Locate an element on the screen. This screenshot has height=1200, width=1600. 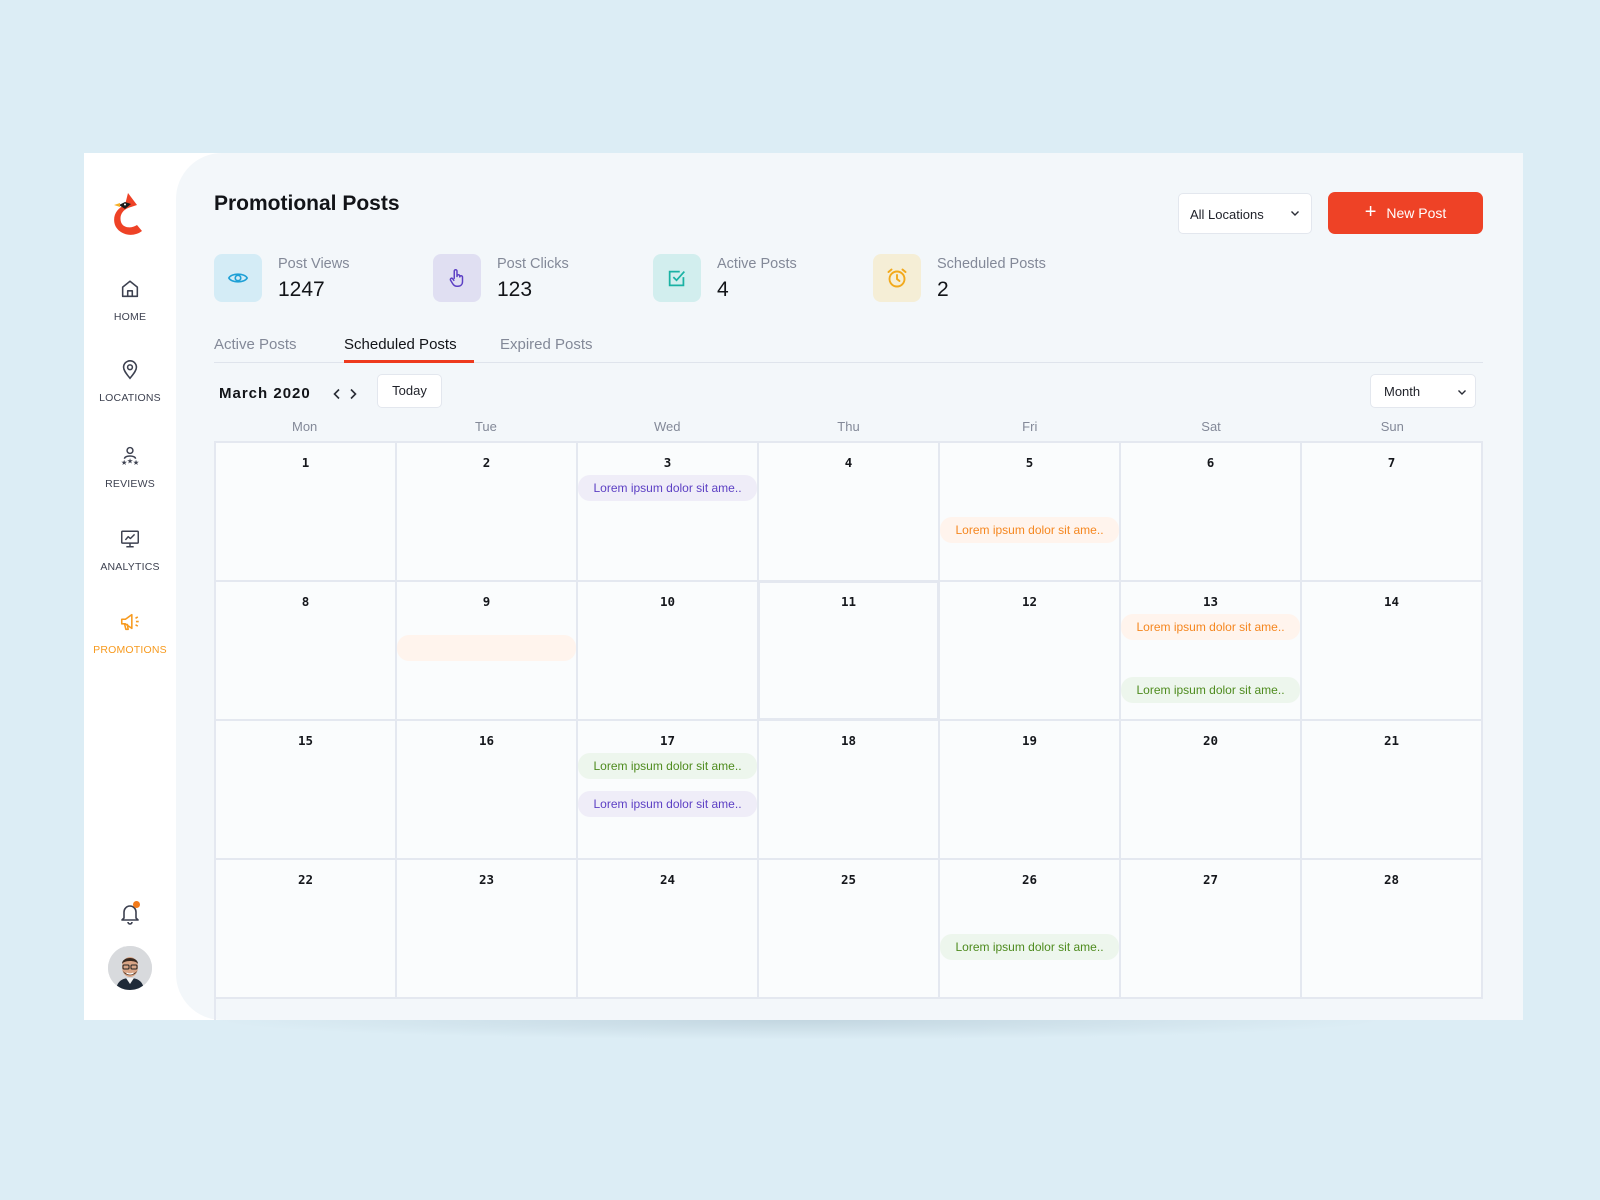
map-pin-icon is located at coordinates (130, 370).